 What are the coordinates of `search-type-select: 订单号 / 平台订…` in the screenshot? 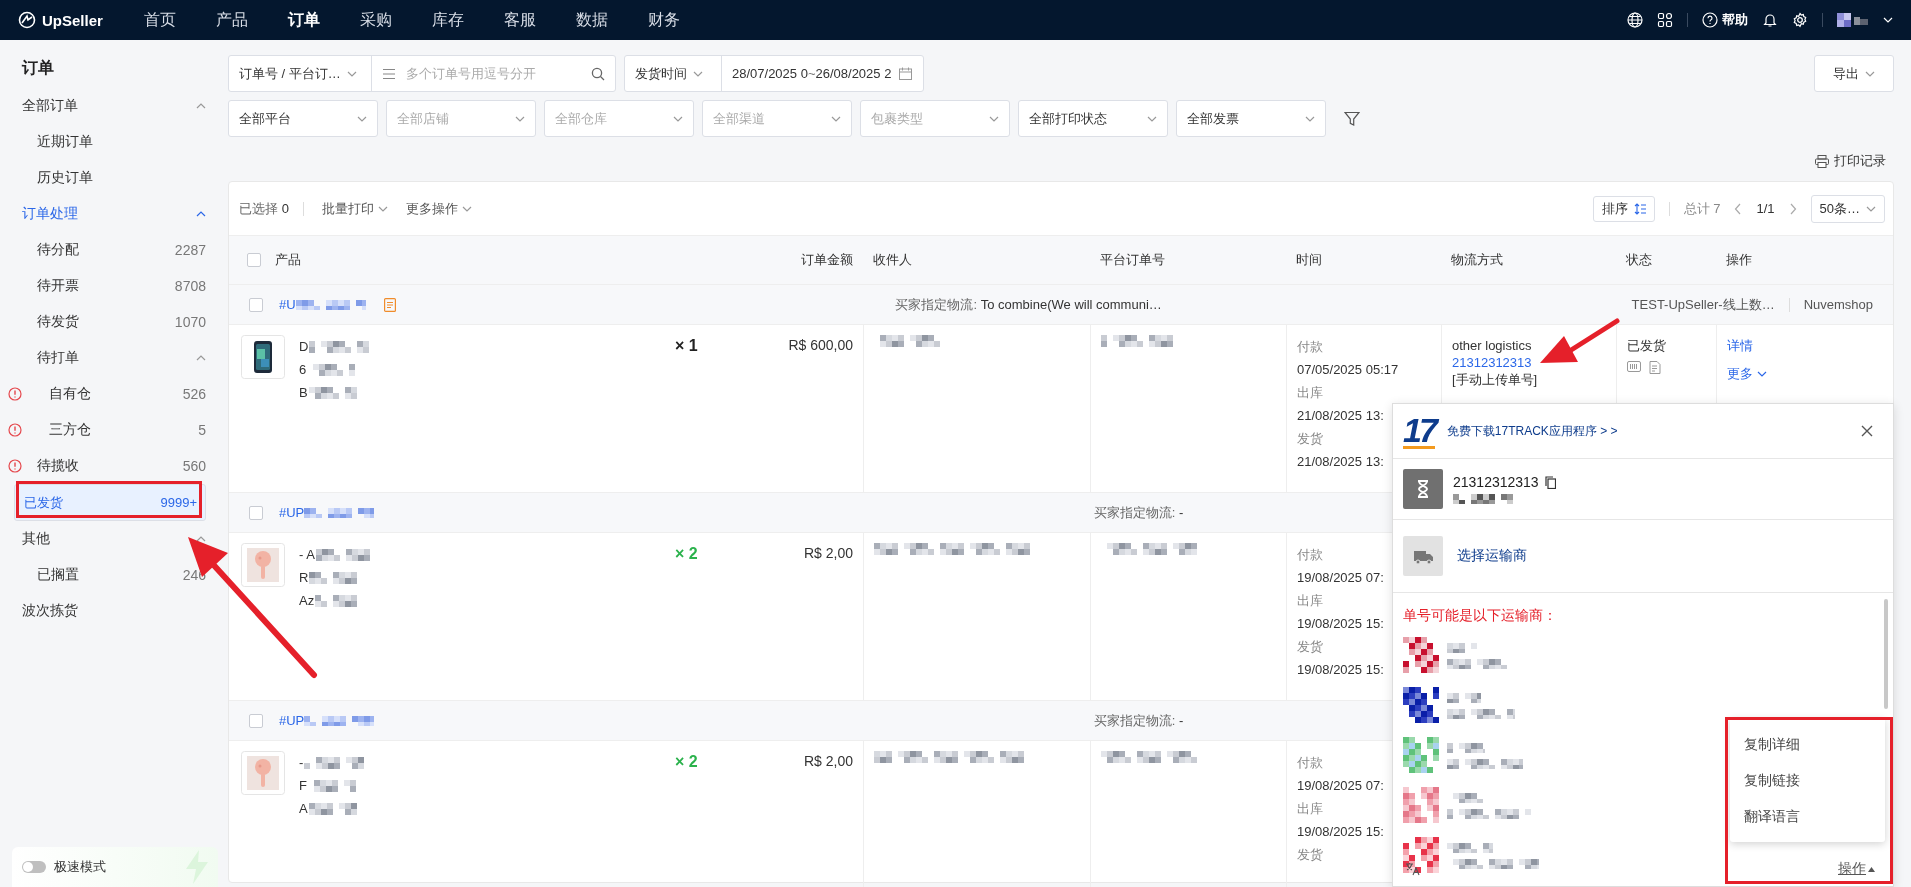 It's located at (300, 73).